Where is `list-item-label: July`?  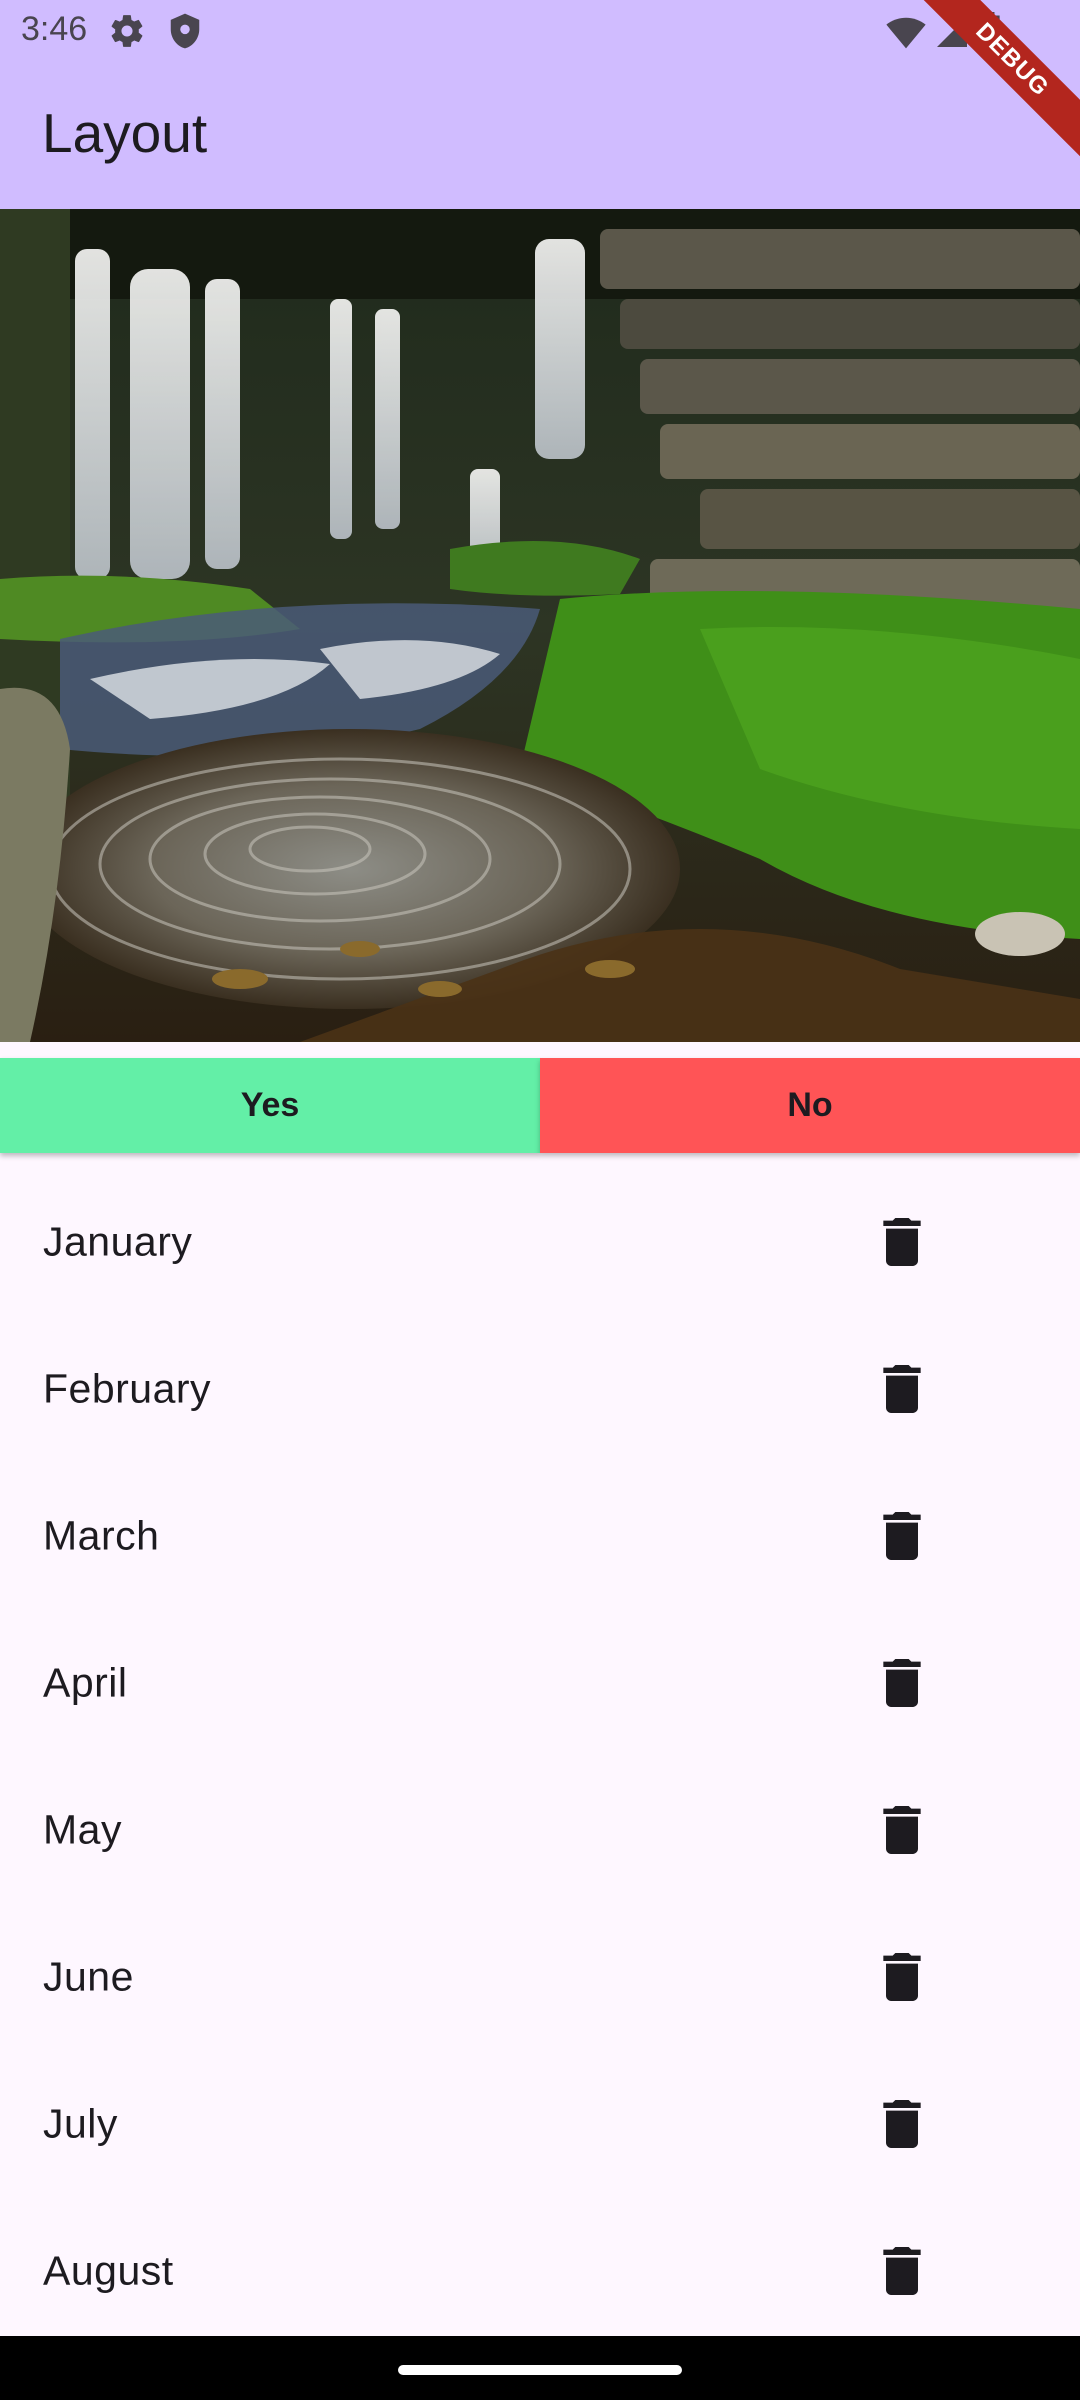 list-item-label: July is located at coordinates (80, 2123).